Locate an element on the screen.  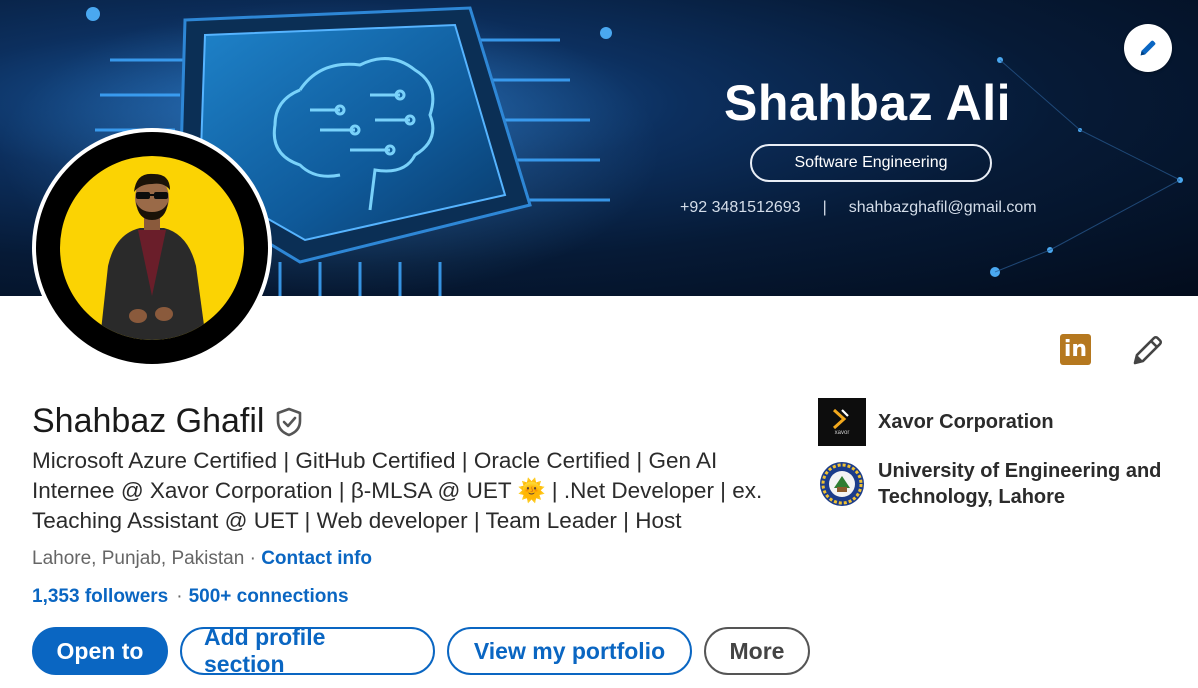
linkedin-icon: in is located at coordinates (1075, 349).